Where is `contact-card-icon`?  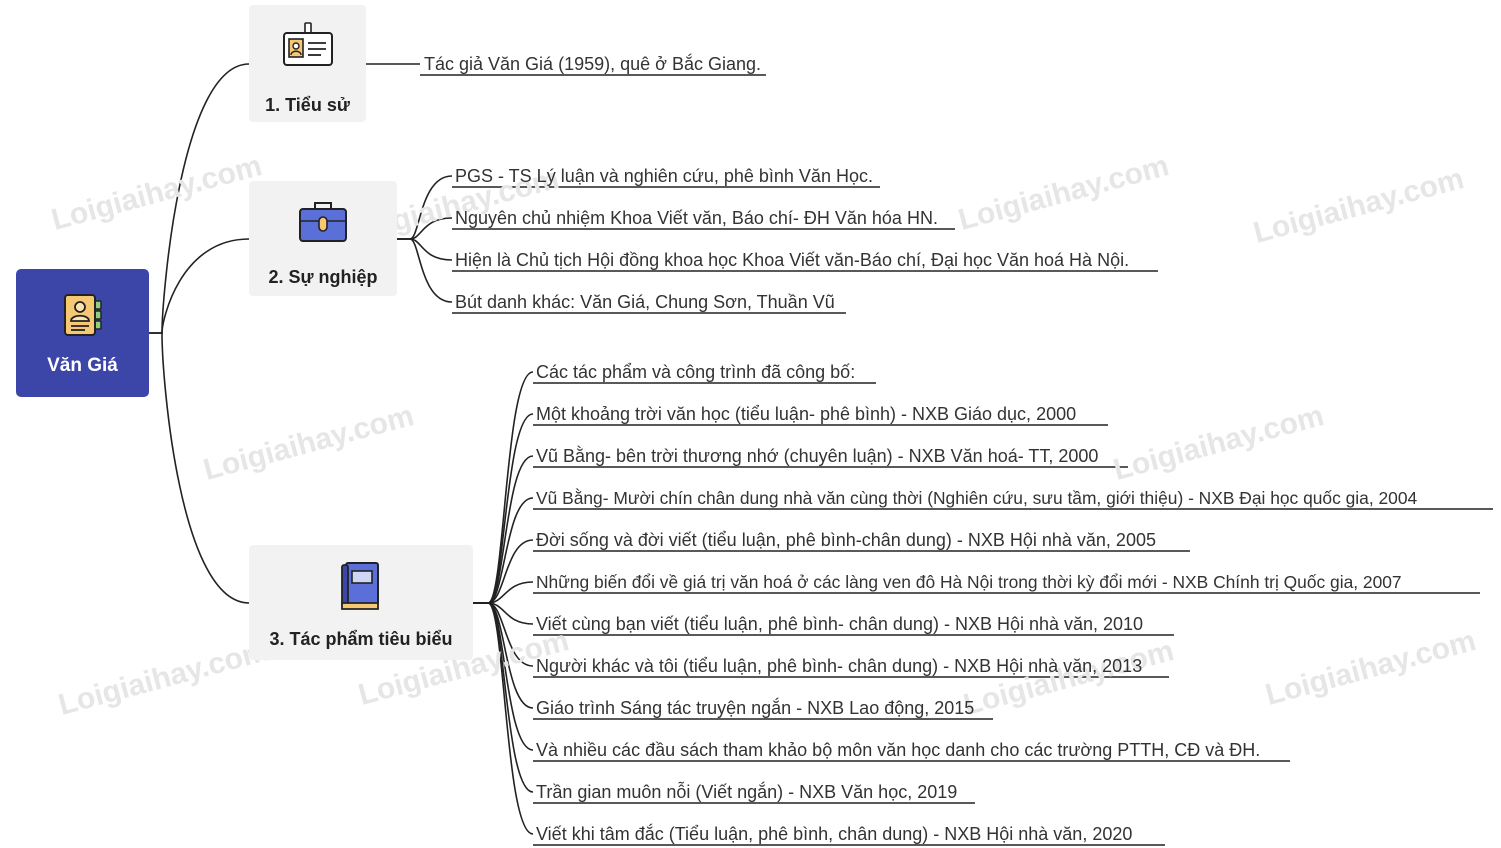 contact-card-icon is located at coordinates (82, 315).